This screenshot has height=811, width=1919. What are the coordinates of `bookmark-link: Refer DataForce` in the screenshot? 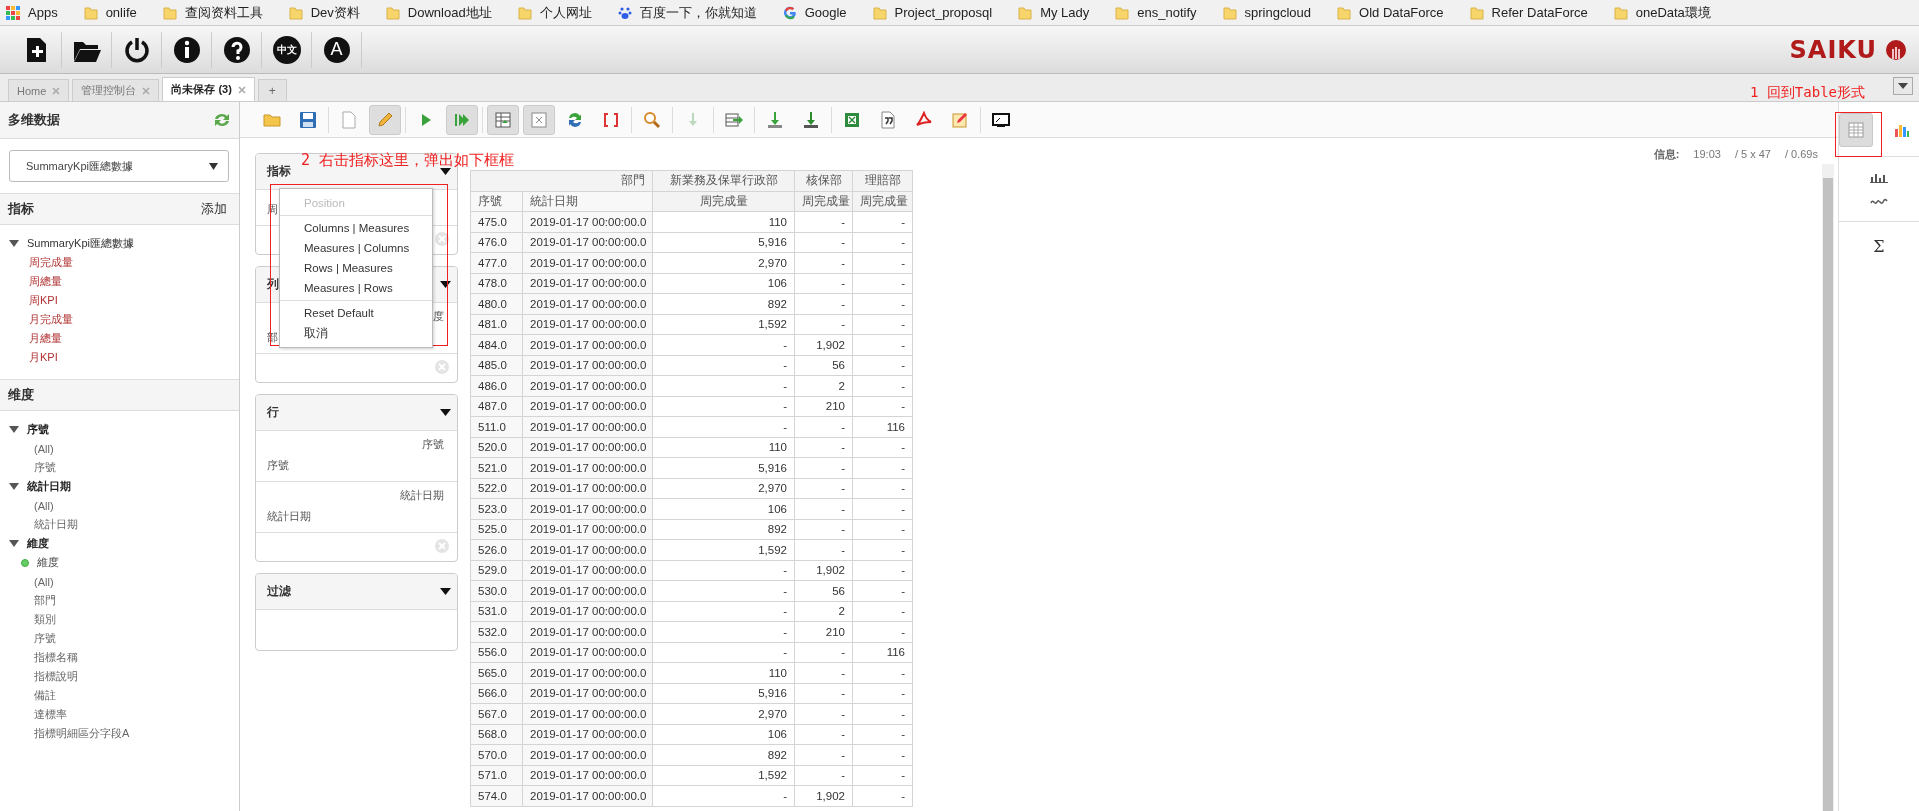 It's located at (1539, 12).